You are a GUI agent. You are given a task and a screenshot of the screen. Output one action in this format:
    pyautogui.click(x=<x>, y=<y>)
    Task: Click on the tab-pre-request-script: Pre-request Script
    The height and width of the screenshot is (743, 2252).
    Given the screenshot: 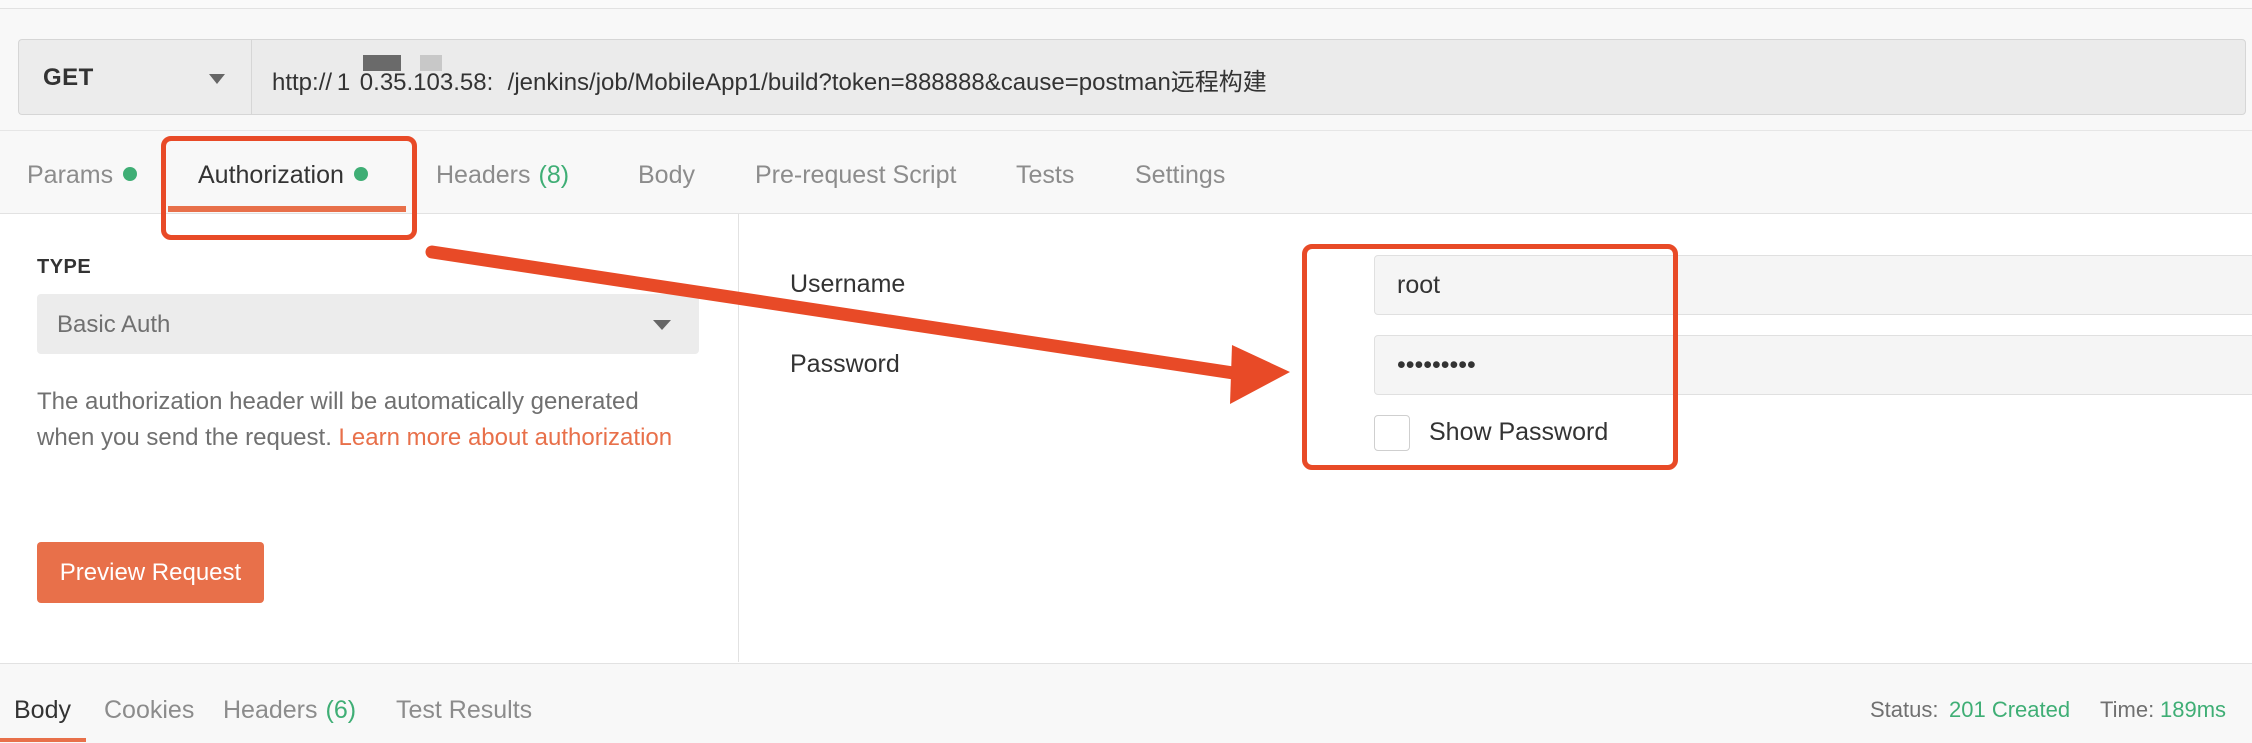 What is the action you would take?
    pyautogui.click(x=855, y=175)
    